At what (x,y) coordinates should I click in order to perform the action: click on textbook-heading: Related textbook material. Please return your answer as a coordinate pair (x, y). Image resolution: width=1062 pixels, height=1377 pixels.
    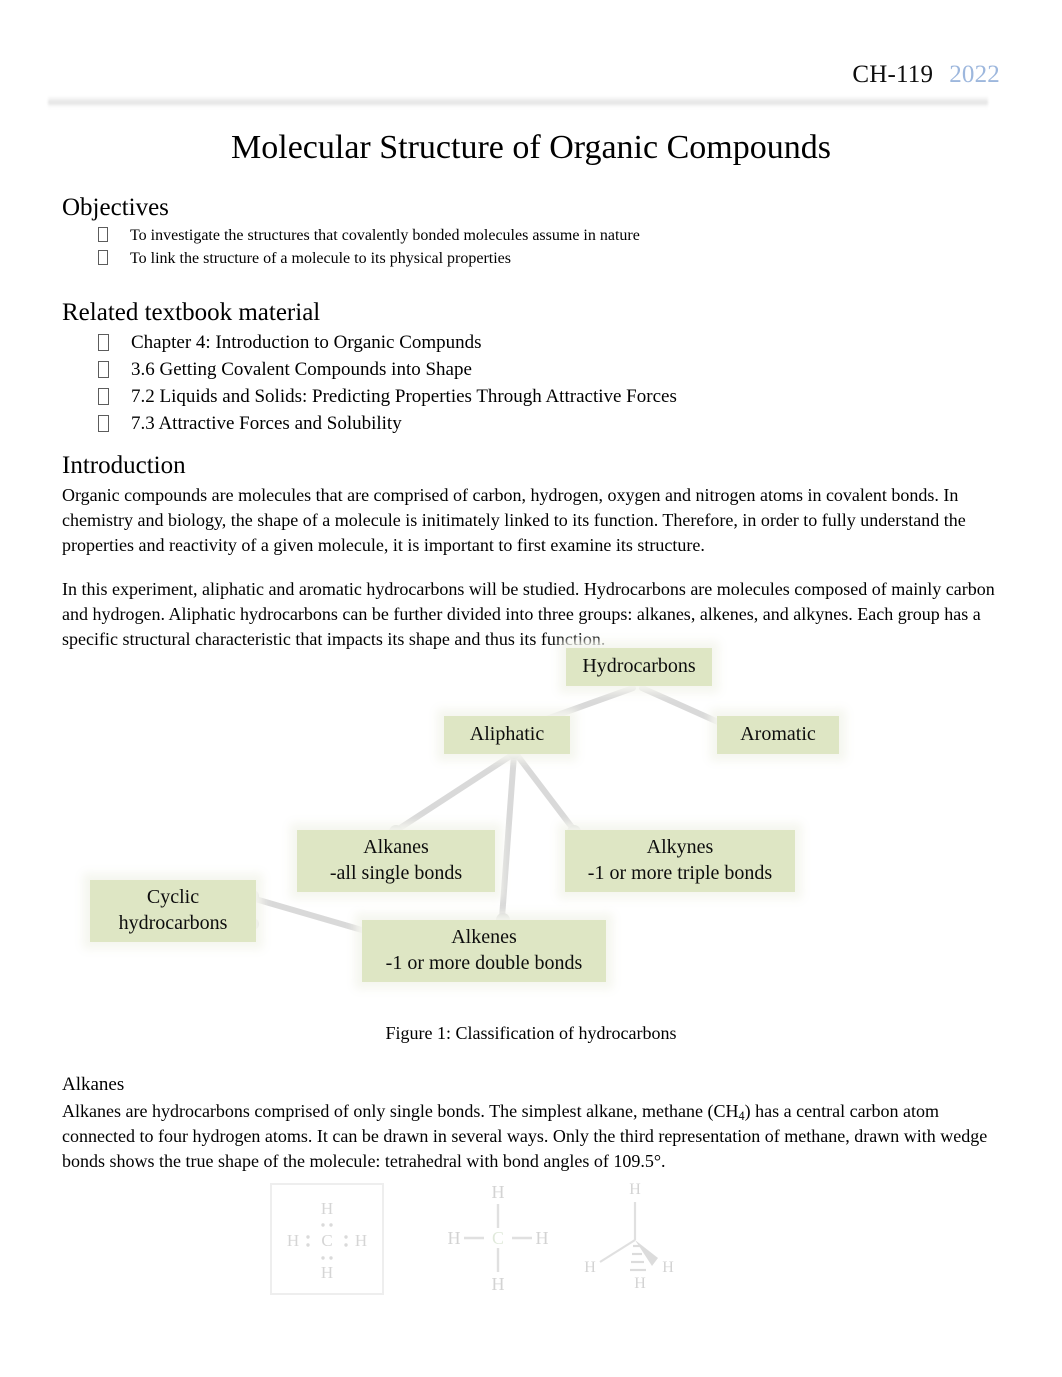
    Looking at the image, I should click on (191, 312).